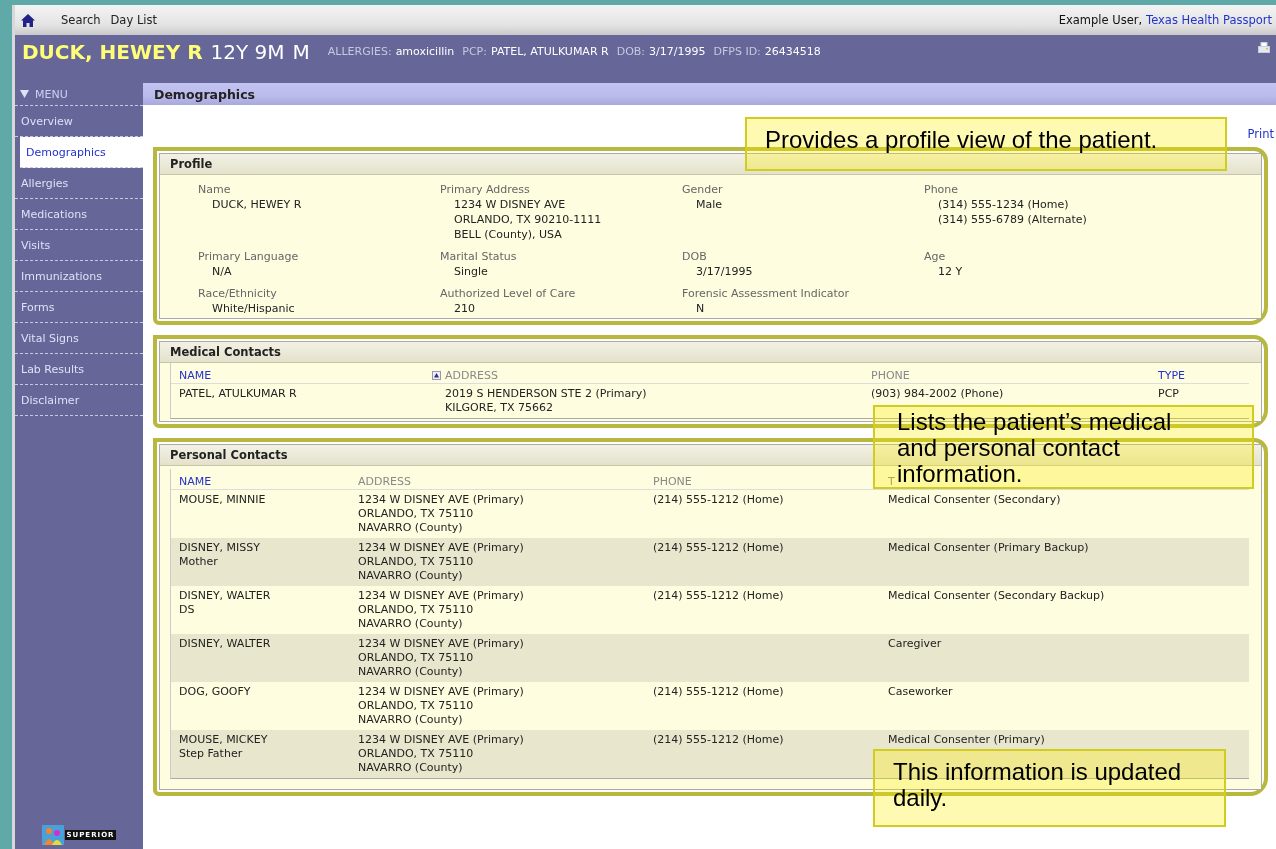  Describe the element at coordinates (215, 692) in the screenshot. I see `table-cell-text: DOG, GOOFY` at that location.